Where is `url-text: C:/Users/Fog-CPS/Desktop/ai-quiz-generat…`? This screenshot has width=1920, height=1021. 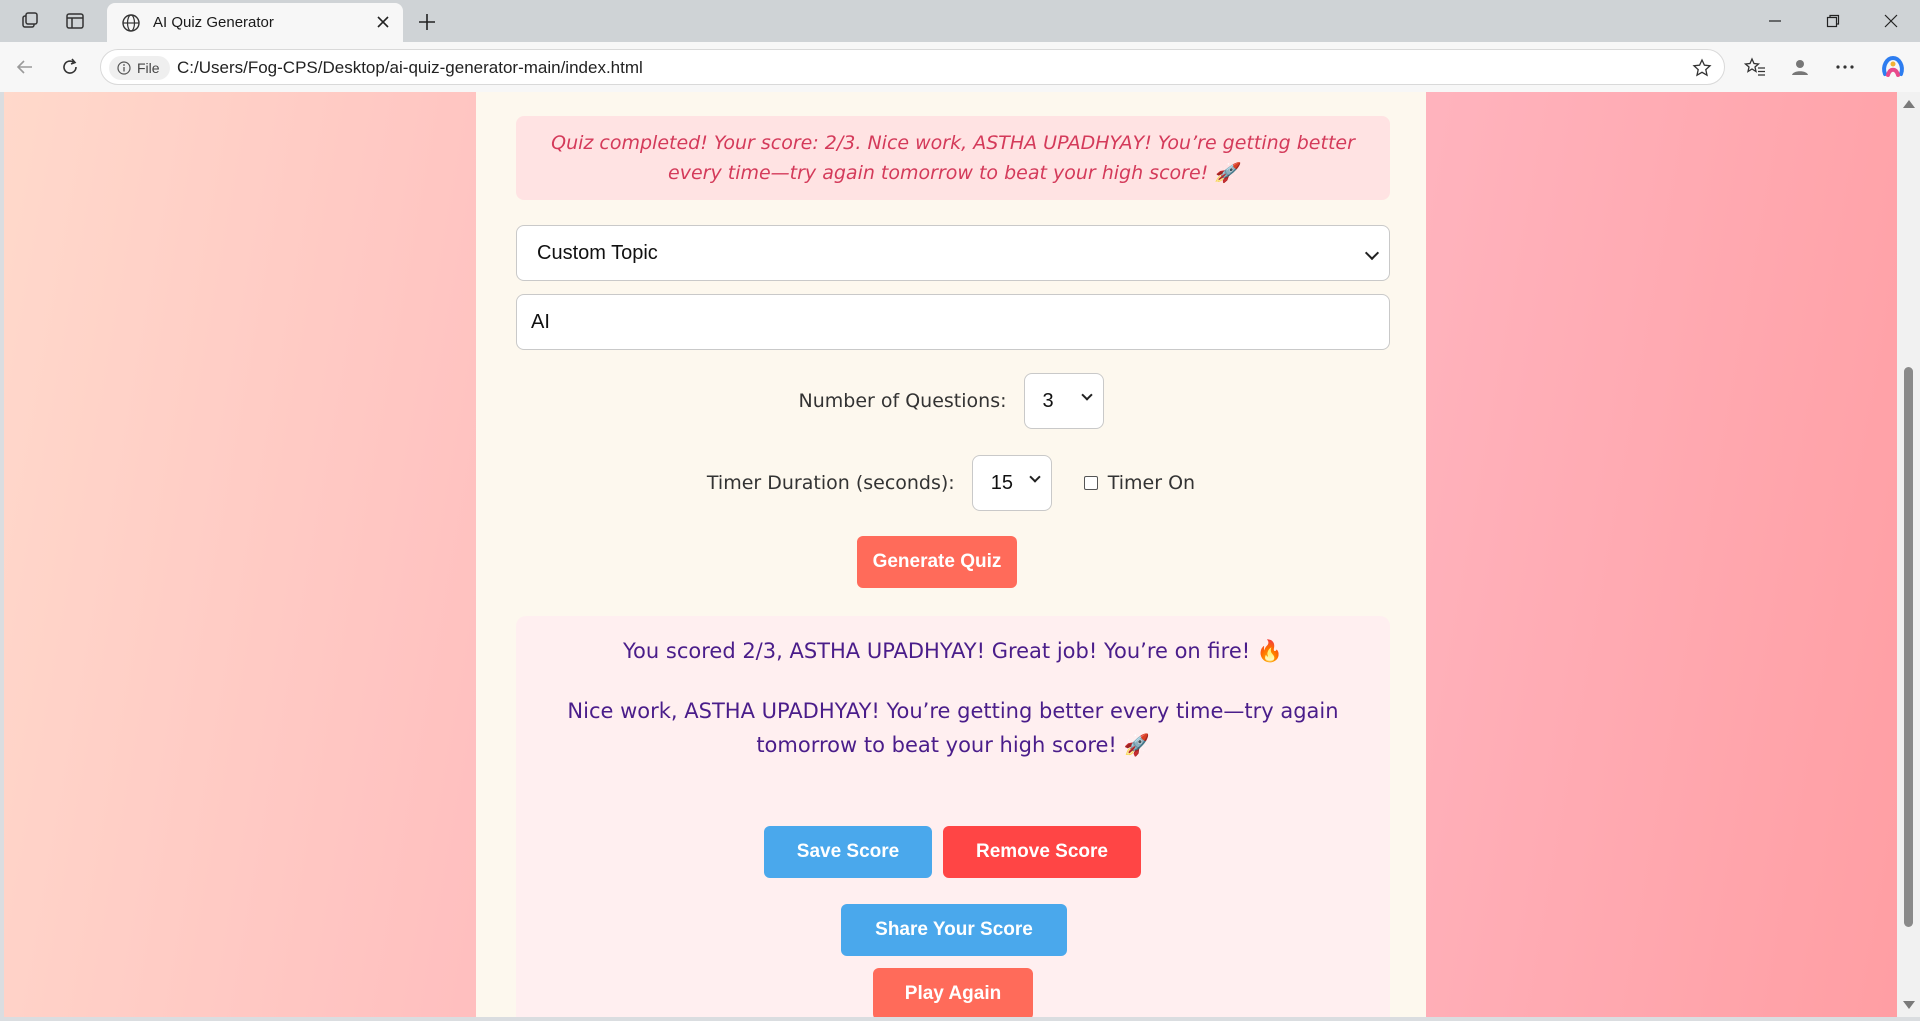
url-text: C:/Users/Fog-CPS/Desktop/ai-quiz-generat… is located at coordinates (410, 68).